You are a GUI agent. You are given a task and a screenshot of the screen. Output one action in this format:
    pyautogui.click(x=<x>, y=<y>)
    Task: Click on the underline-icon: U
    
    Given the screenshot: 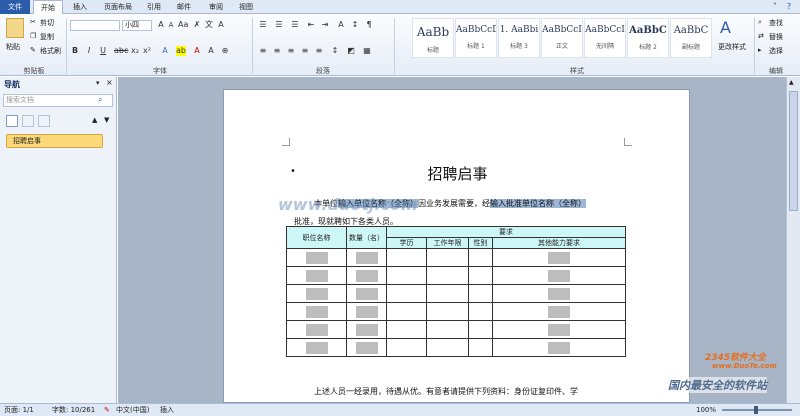 What is the action you would take?
    pyautogui.click(x=103, y=51)
    